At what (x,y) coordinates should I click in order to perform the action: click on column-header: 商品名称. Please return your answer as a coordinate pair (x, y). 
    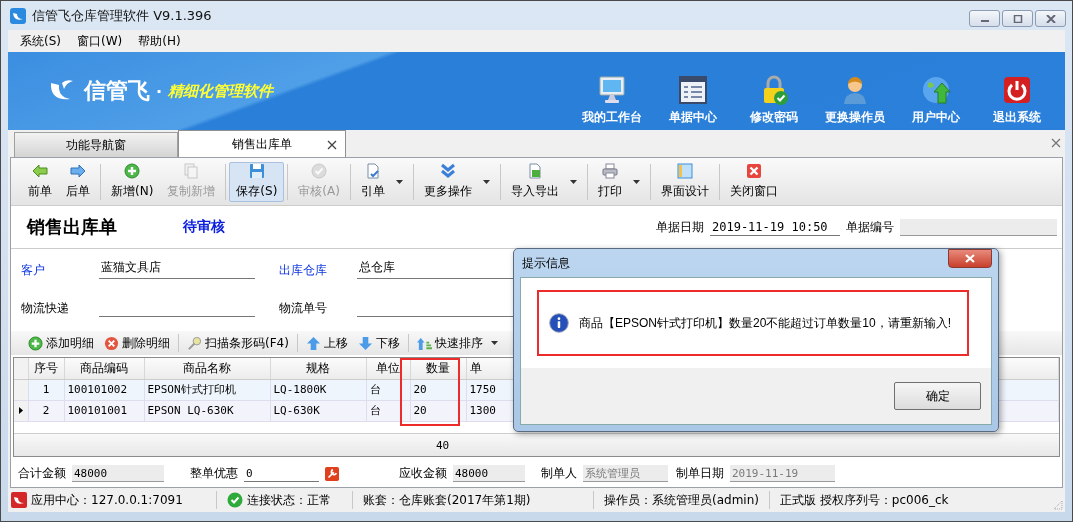
    Looking at the image, I should click on (207, 368).